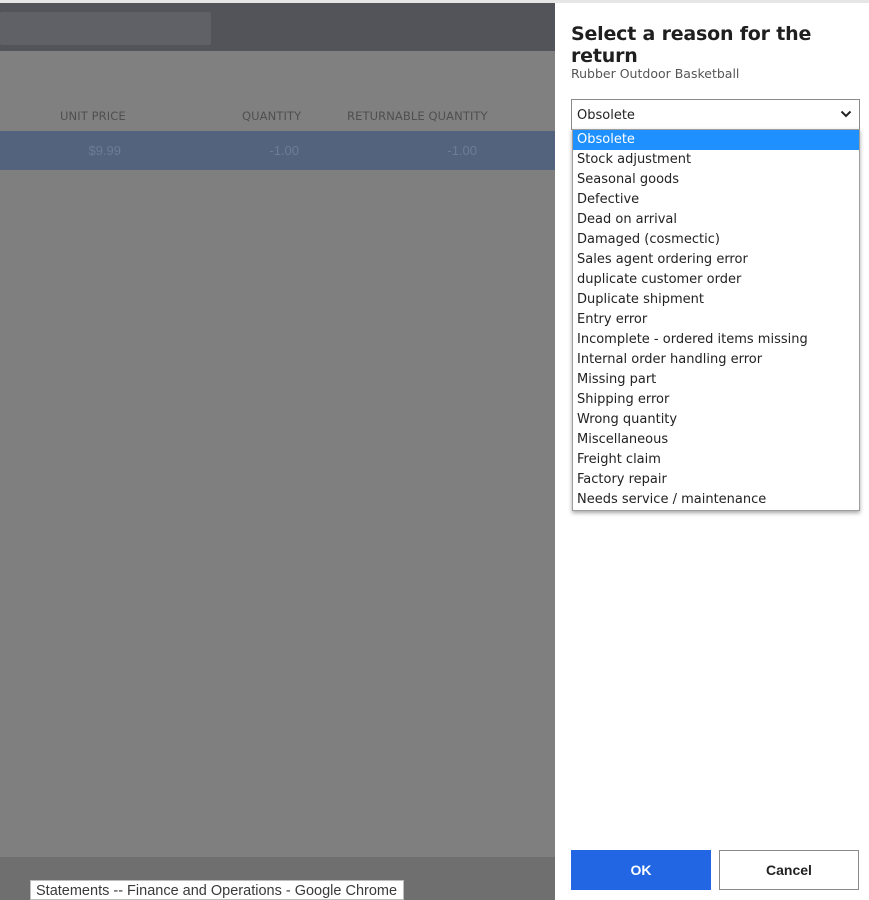 The image size is (869, 900). Describe the element at coordinates (716, 300) in the screenshot. I see `reason-option: Duplicate shipment` at that location.